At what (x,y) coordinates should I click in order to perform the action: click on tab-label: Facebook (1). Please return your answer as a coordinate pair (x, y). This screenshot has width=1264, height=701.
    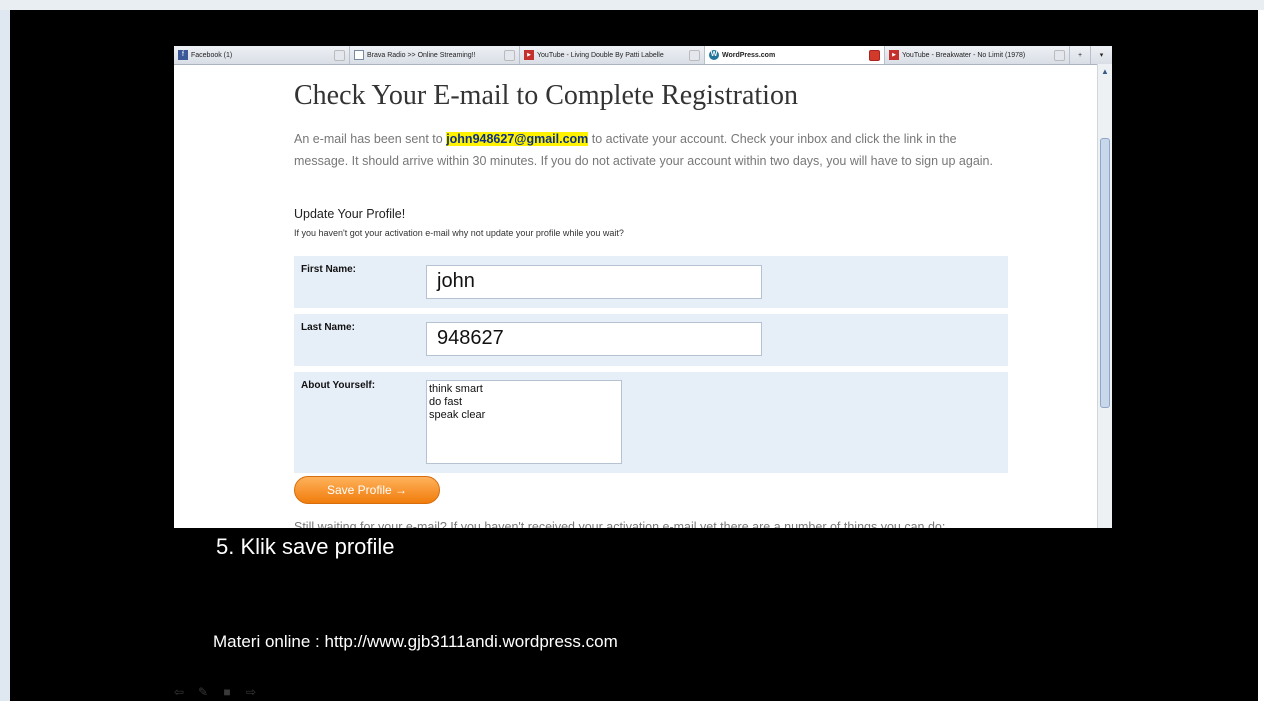
    Looking at the image, I should click on (212, 55).